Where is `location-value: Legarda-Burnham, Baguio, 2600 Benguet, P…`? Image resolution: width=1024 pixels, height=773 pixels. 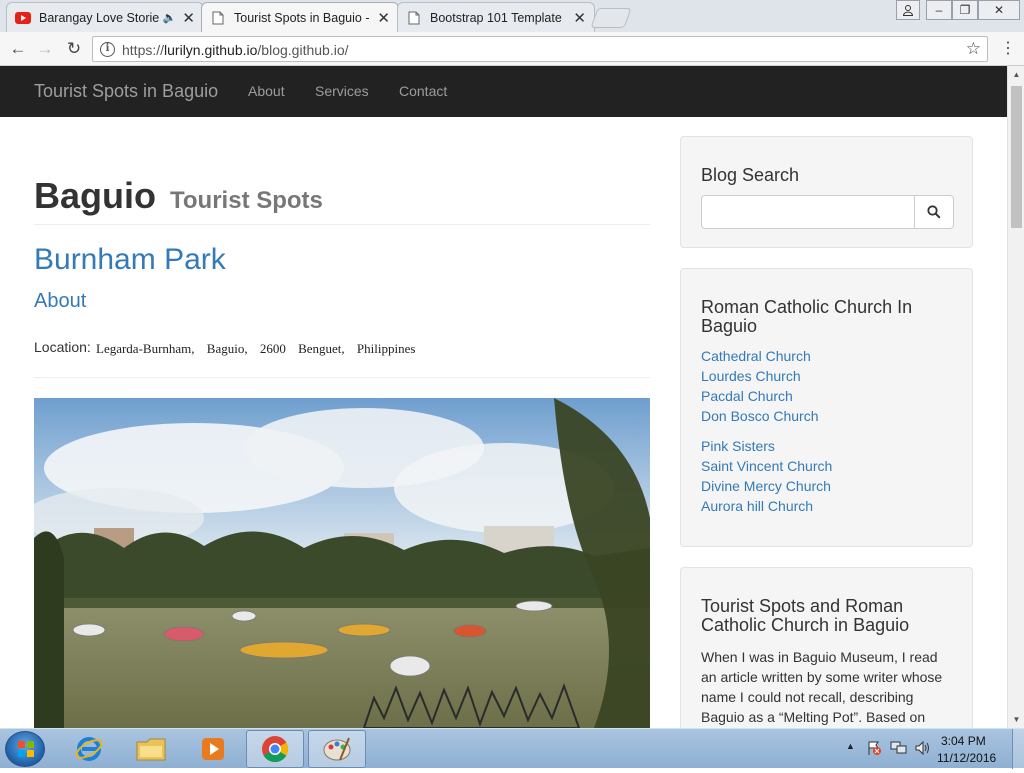
location-value: Legarda-Burnham, Baguio, 2600 Benguet, P… is located at coordinates (256, 348).